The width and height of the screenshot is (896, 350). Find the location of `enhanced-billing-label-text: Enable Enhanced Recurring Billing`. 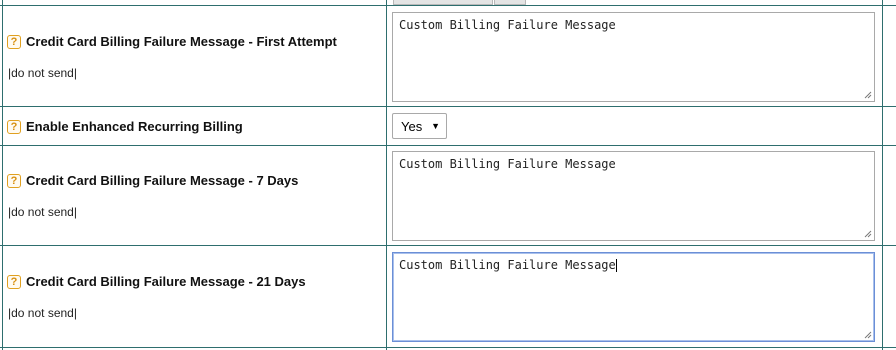

enhanced-billing-label-text: Enable Enhanced Recurring Billing is located at coordinates (134, 126).